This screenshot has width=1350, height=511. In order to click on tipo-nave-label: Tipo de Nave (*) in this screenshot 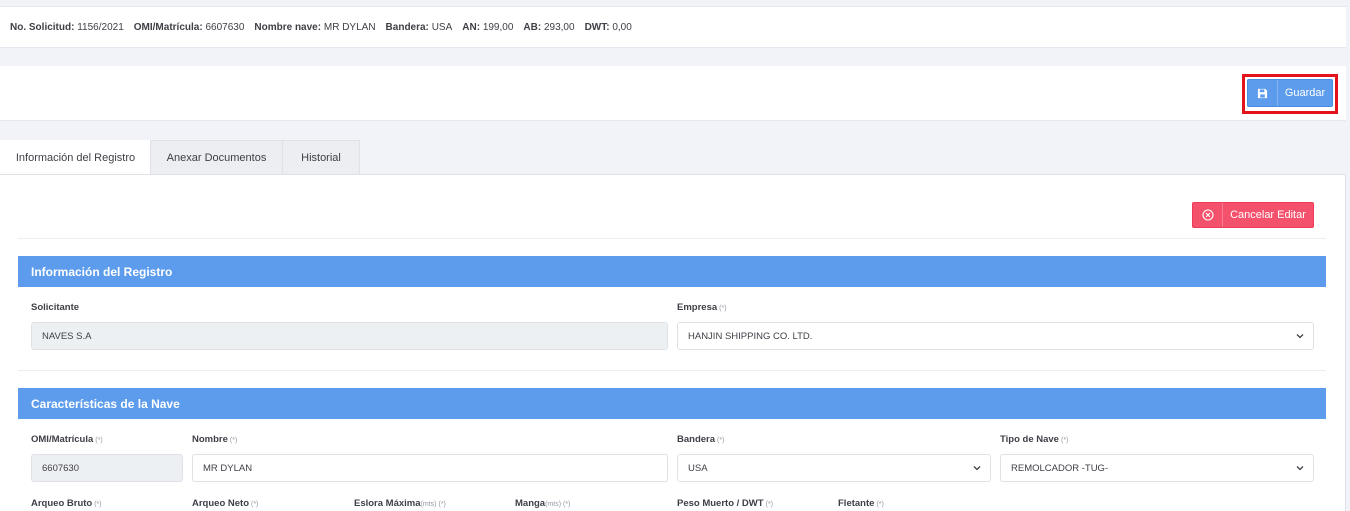, I will do `click(1034, 439)`.